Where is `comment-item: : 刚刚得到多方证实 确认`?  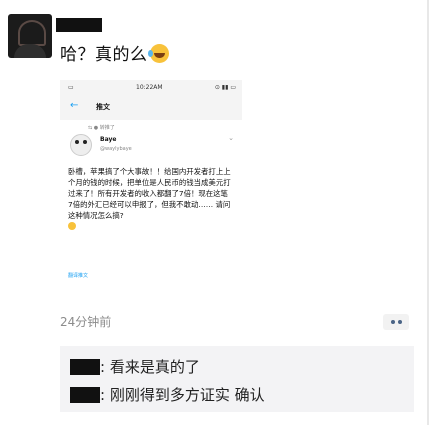 comment-item: : 刚刚得到多方证实 确认 is located at coordinates (167, 394).